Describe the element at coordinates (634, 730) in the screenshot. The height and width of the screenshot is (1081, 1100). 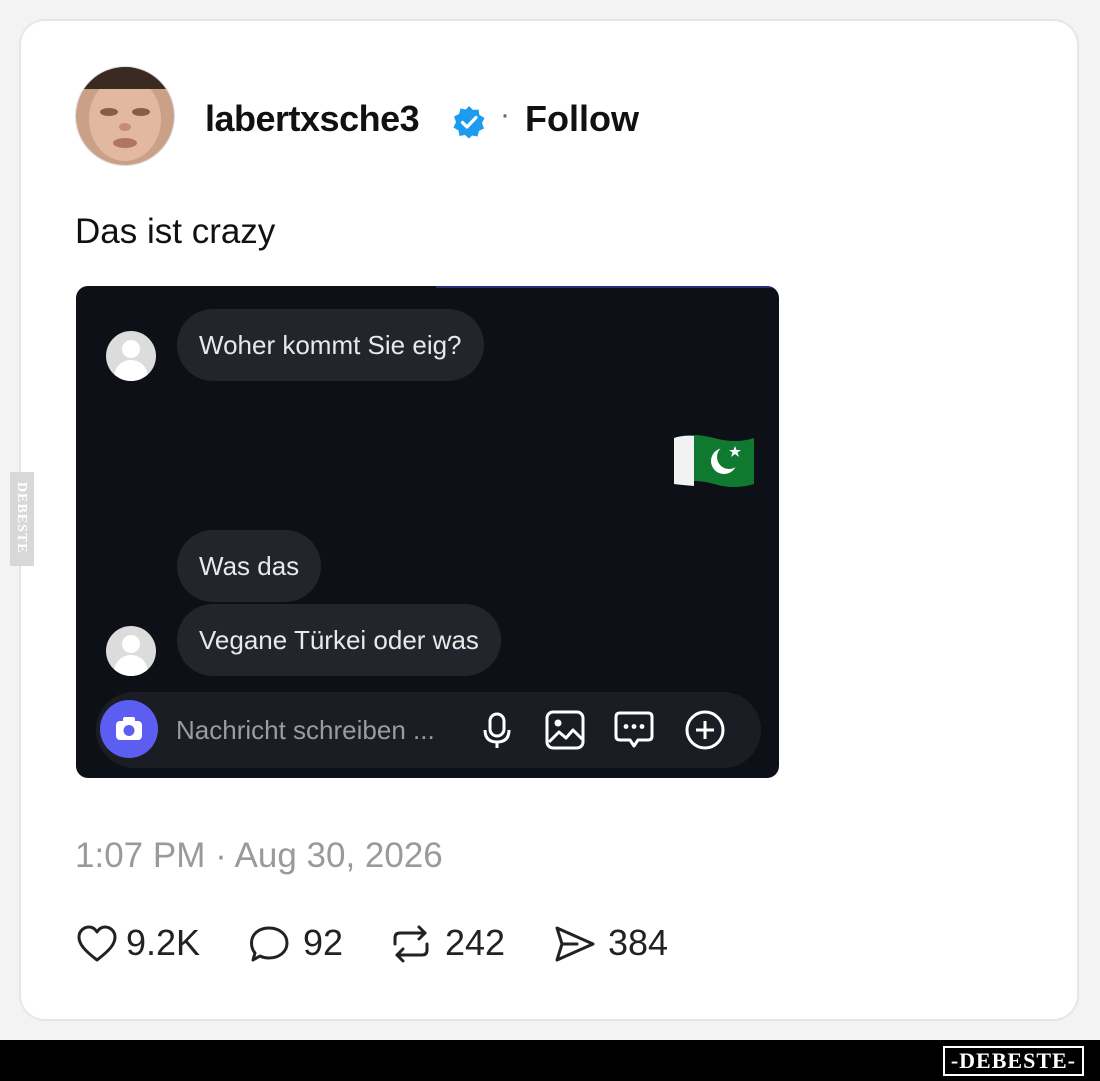
I see `chat-bubble-icon` at that location.